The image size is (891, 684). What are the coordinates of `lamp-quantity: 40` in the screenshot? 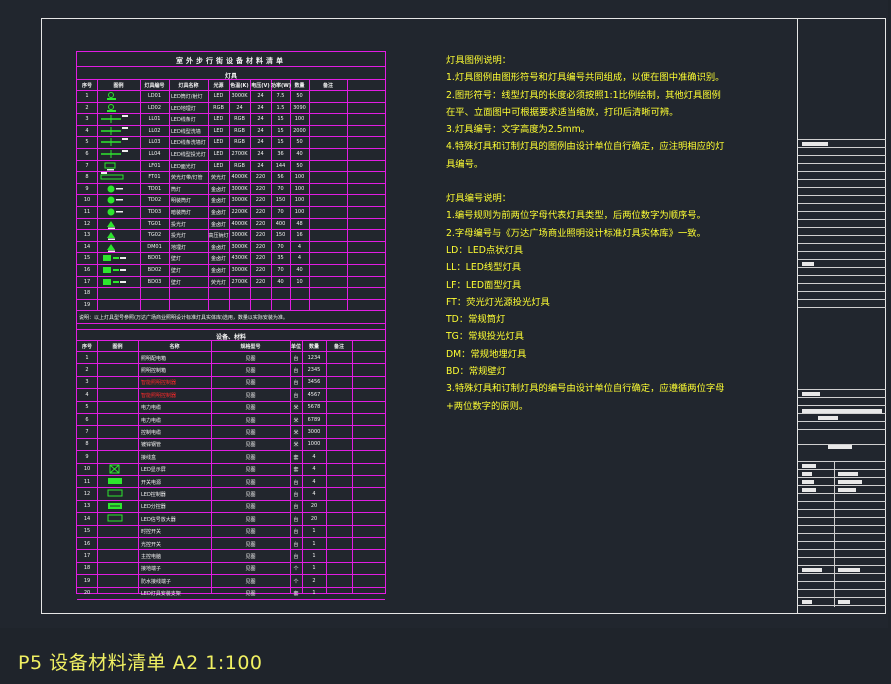 It's located at (299, 270).